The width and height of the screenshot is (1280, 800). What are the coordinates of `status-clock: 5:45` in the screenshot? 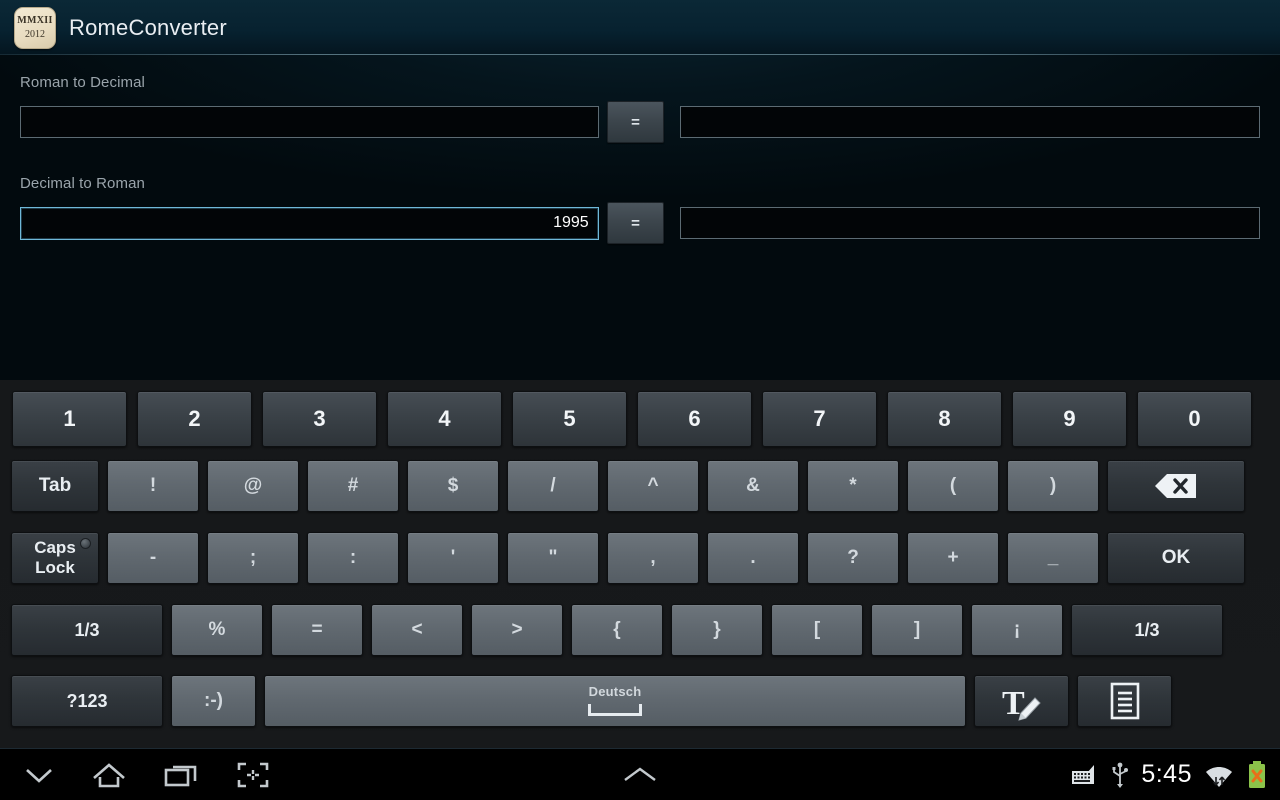 It's located at (1166, 774).